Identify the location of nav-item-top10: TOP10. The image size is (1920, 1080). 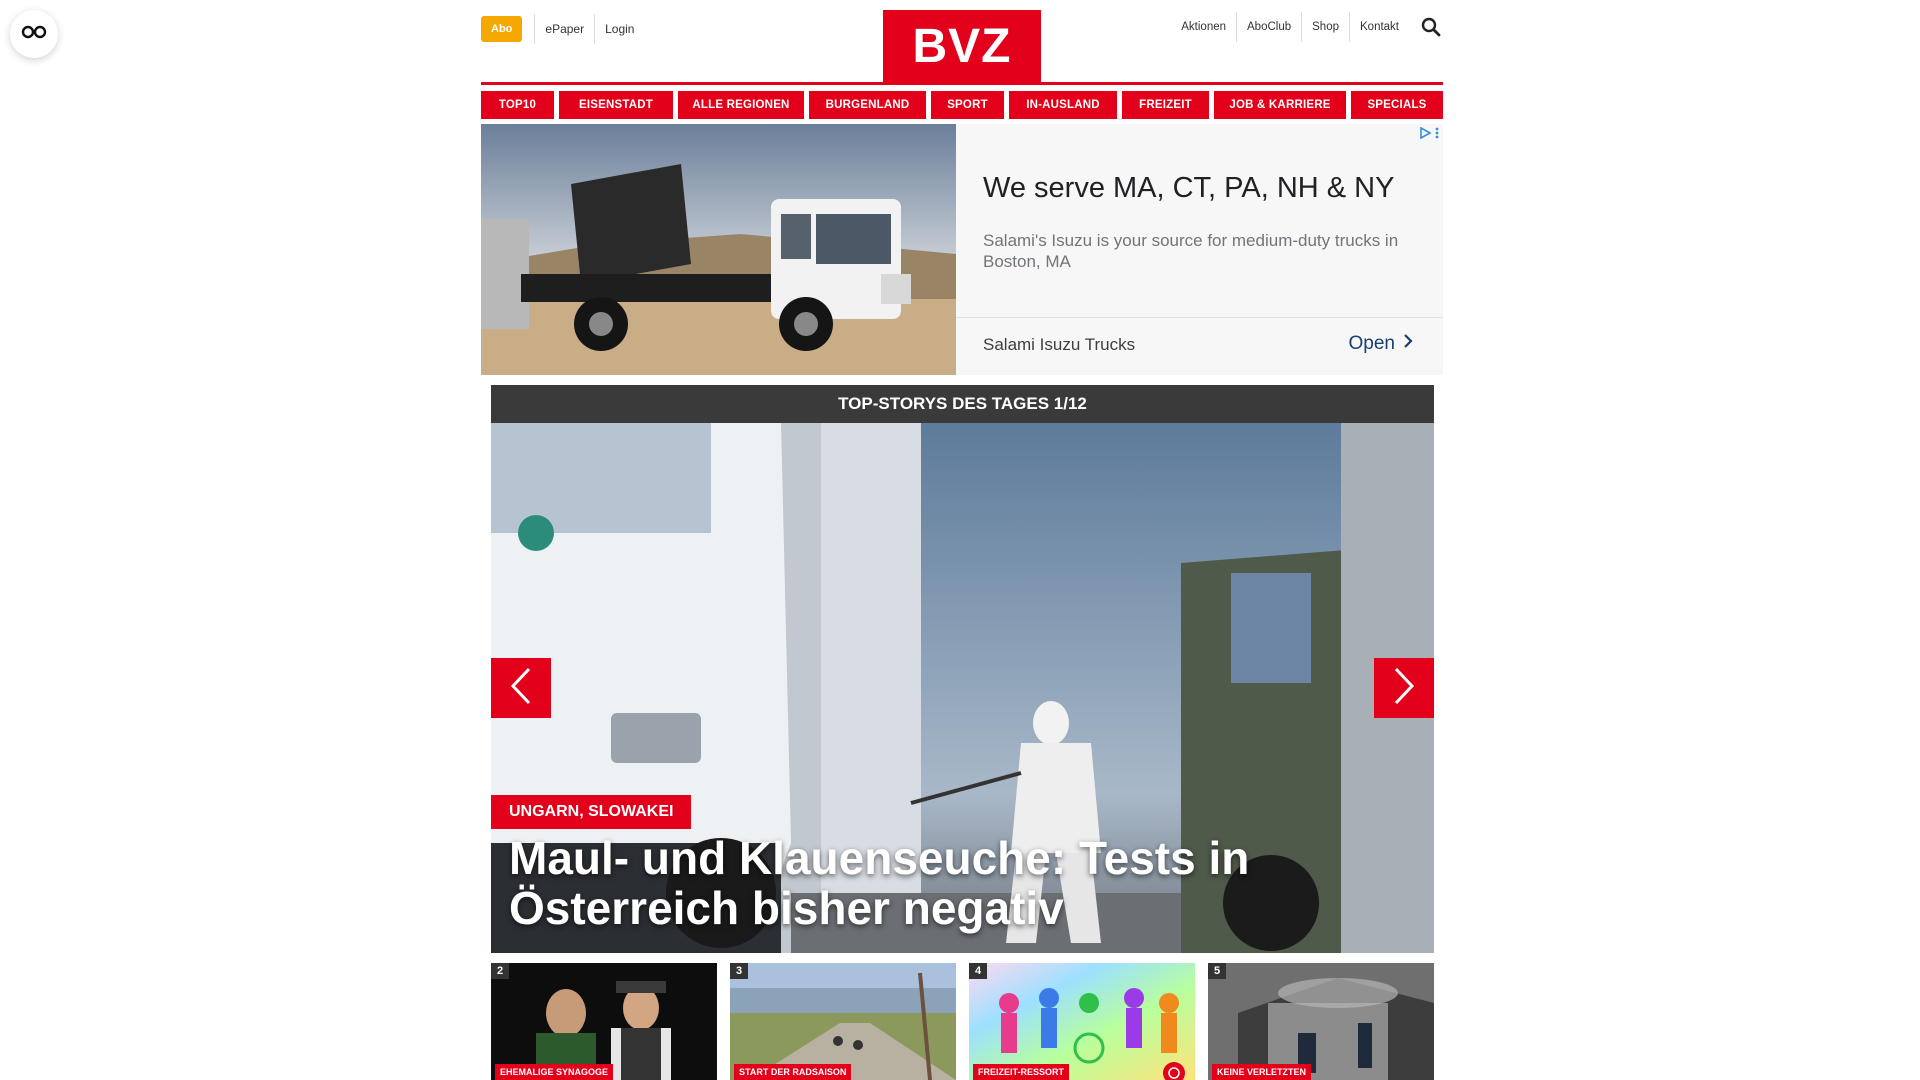
(517, 105).